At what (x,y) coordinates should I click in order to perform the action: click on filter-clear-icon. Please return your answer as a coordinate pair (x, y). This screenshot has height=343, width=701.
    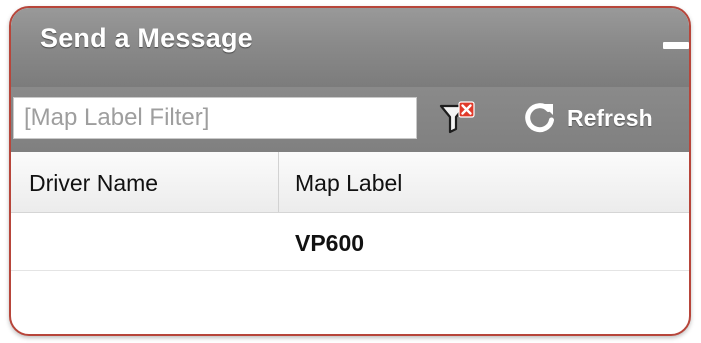
    Looking at the image, I should click on (457, 117).